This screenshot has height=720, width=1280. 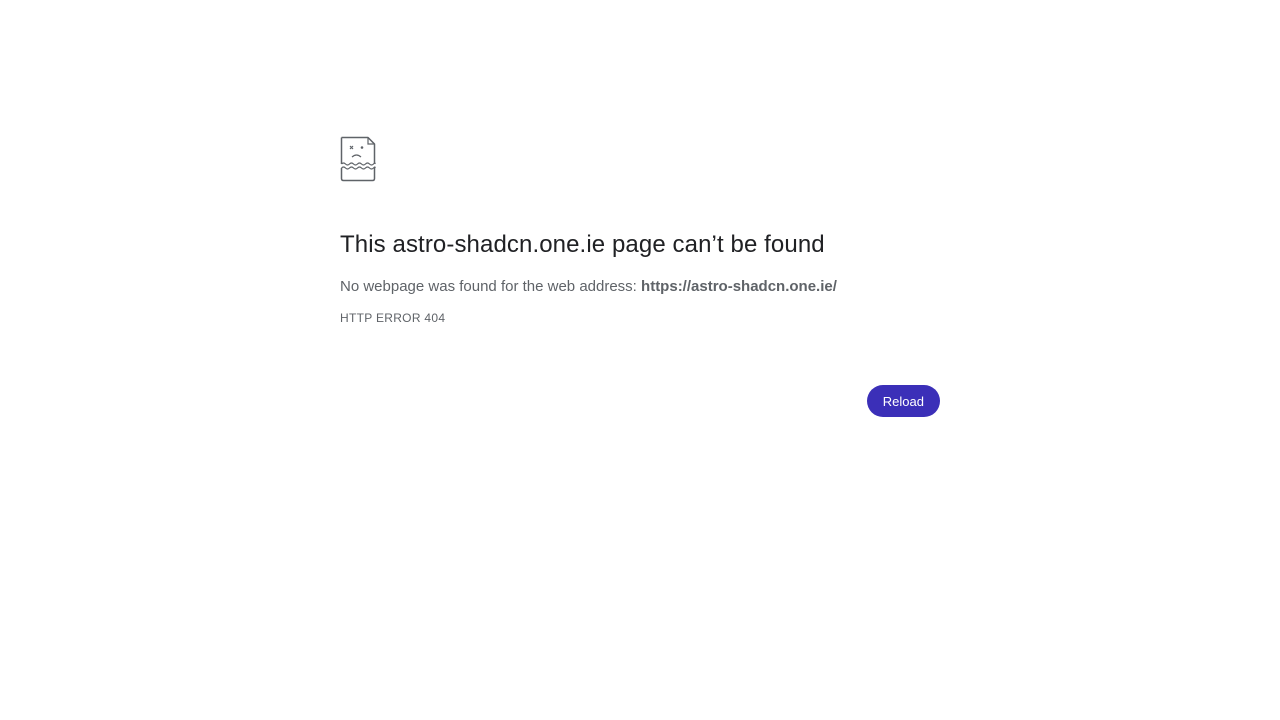 I want to click on error-code: HTTP ERROR 404, so click(x=393, y=318).